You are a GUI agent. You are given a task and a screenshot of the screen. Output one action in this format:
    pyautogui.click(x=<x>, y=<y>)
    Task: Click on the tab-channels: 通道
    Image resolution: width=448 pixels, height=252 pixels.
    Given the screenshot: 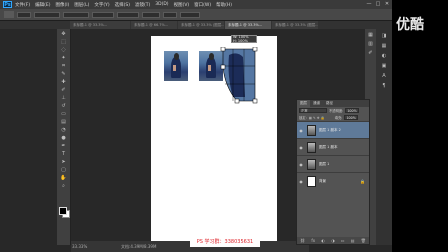 What is the action you would take?
    pyautogui.click(x=316, y=103)
    